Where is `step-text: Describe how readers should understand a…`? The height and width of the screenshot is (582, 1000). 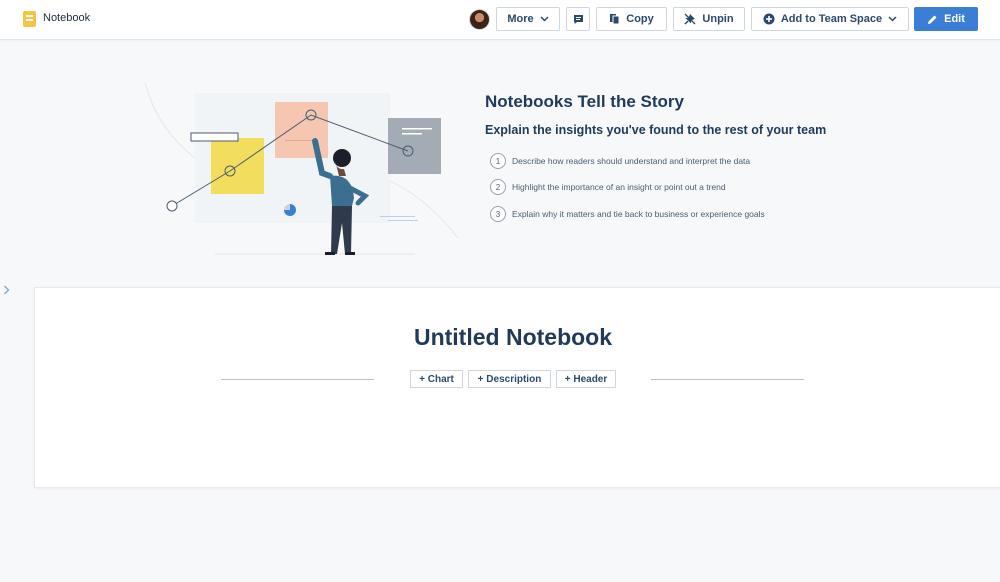 step-text: Describe how readers should understand a… is located at coordinates (631, 161).